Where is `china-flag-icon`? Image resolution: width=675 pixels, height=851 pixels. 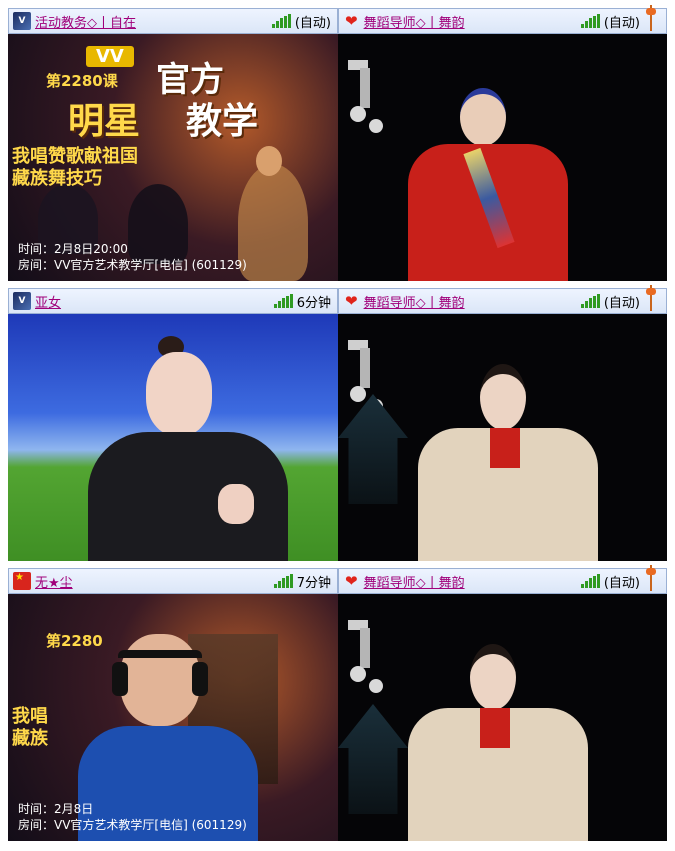 china-flag-icon is located at coordinates (22, 581).